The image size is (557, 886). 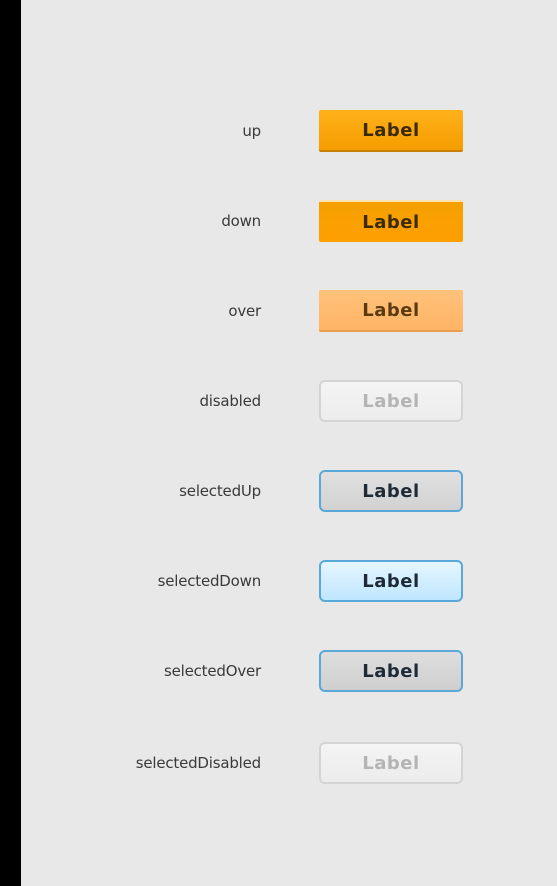 What do you see at coordinates (391, 581) in the screenshot?
I see `label-button-selected-down: Label` at bounding box center [391, 581].